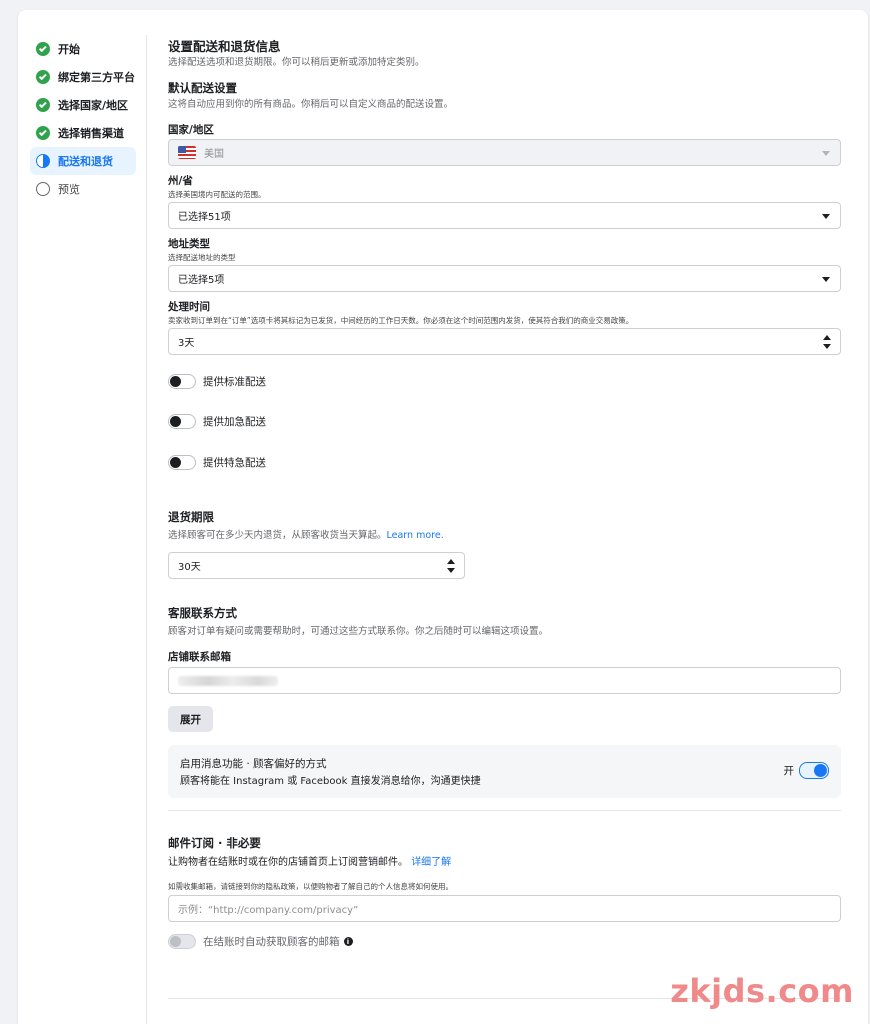 The width and height of the screenshot is (870, 1024). Describe the element at coordinates (189, 567) in the screenshot. I see `return-window-value: 30天` at that location.